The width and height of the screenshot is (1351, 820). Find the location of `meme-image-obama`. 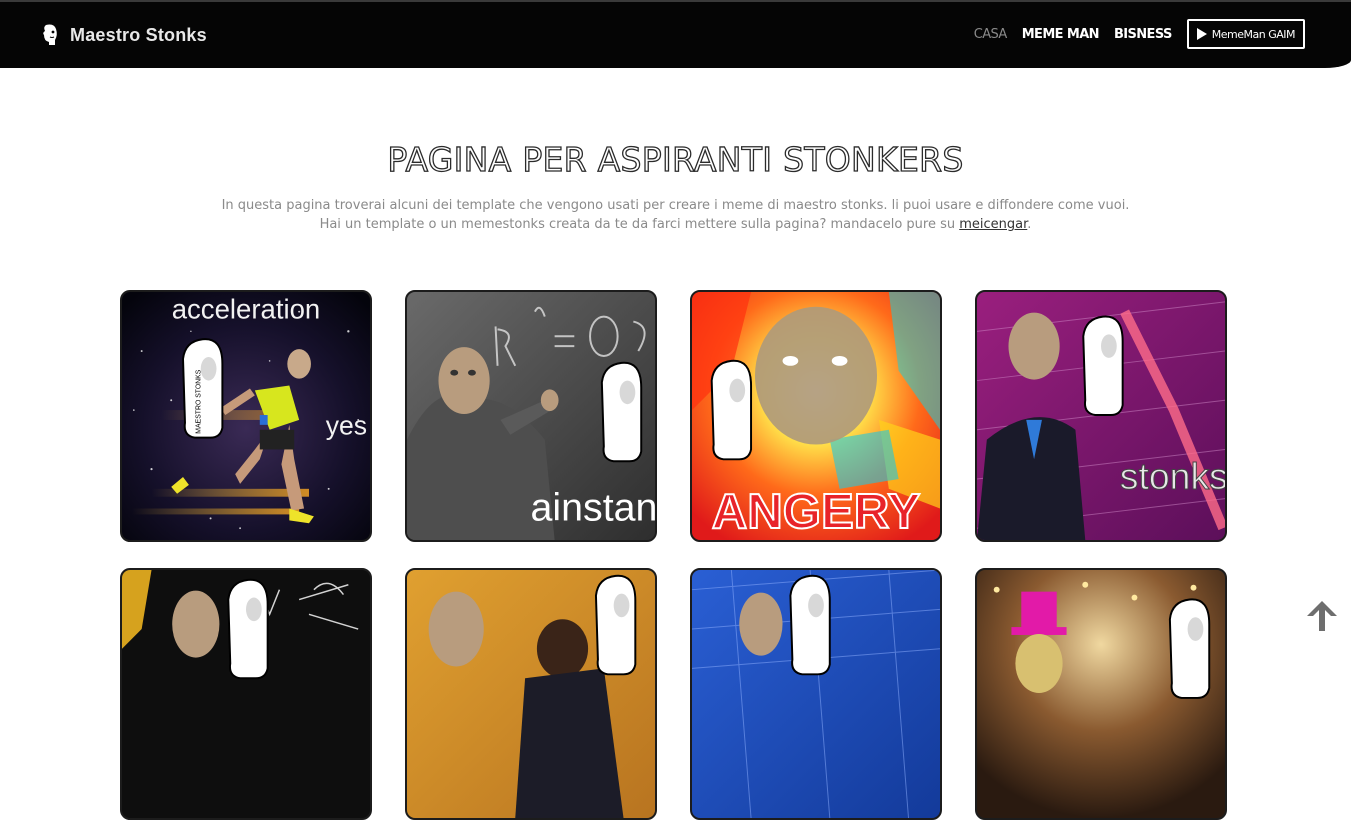

meme-image-obama is located at coordinates (531, 694).